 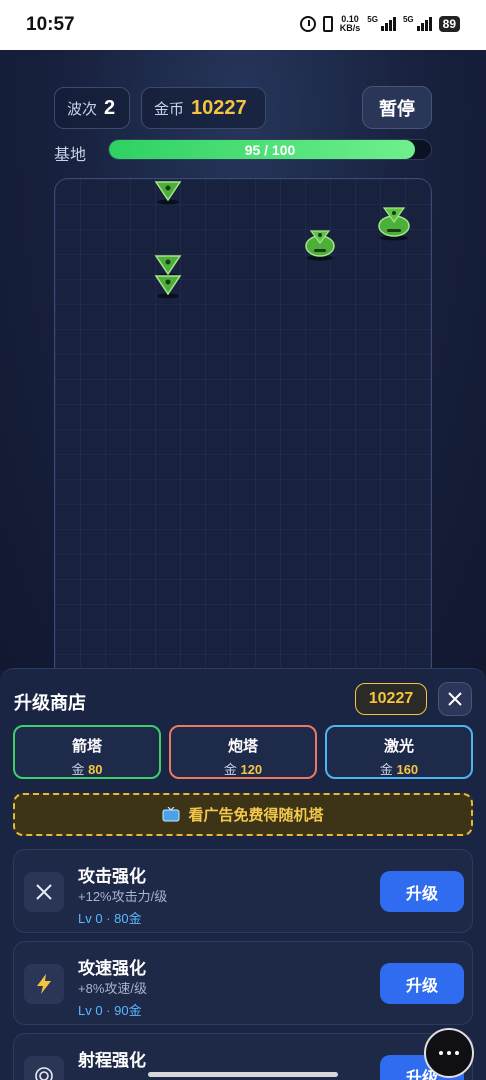 I want to click on battery-icon: 89, so click(x=449, y=24).